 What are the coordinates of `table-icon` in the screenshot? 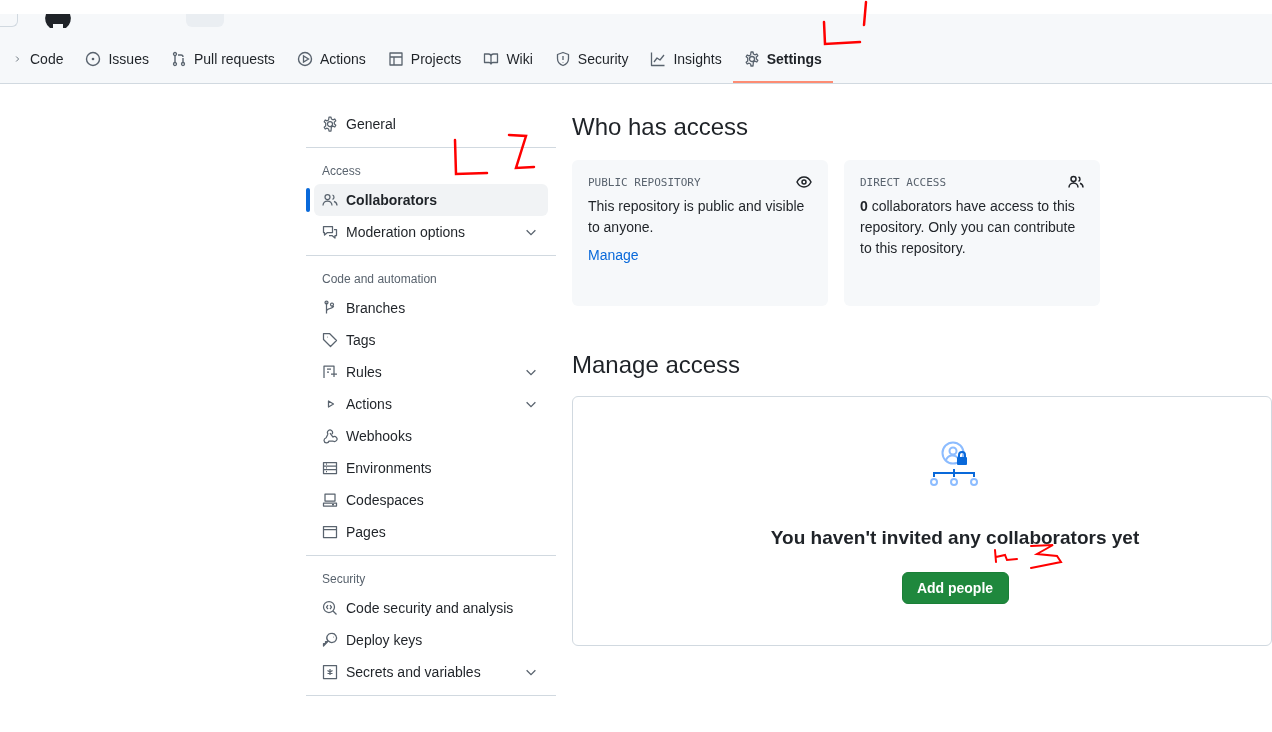 It's located at (395, 58).